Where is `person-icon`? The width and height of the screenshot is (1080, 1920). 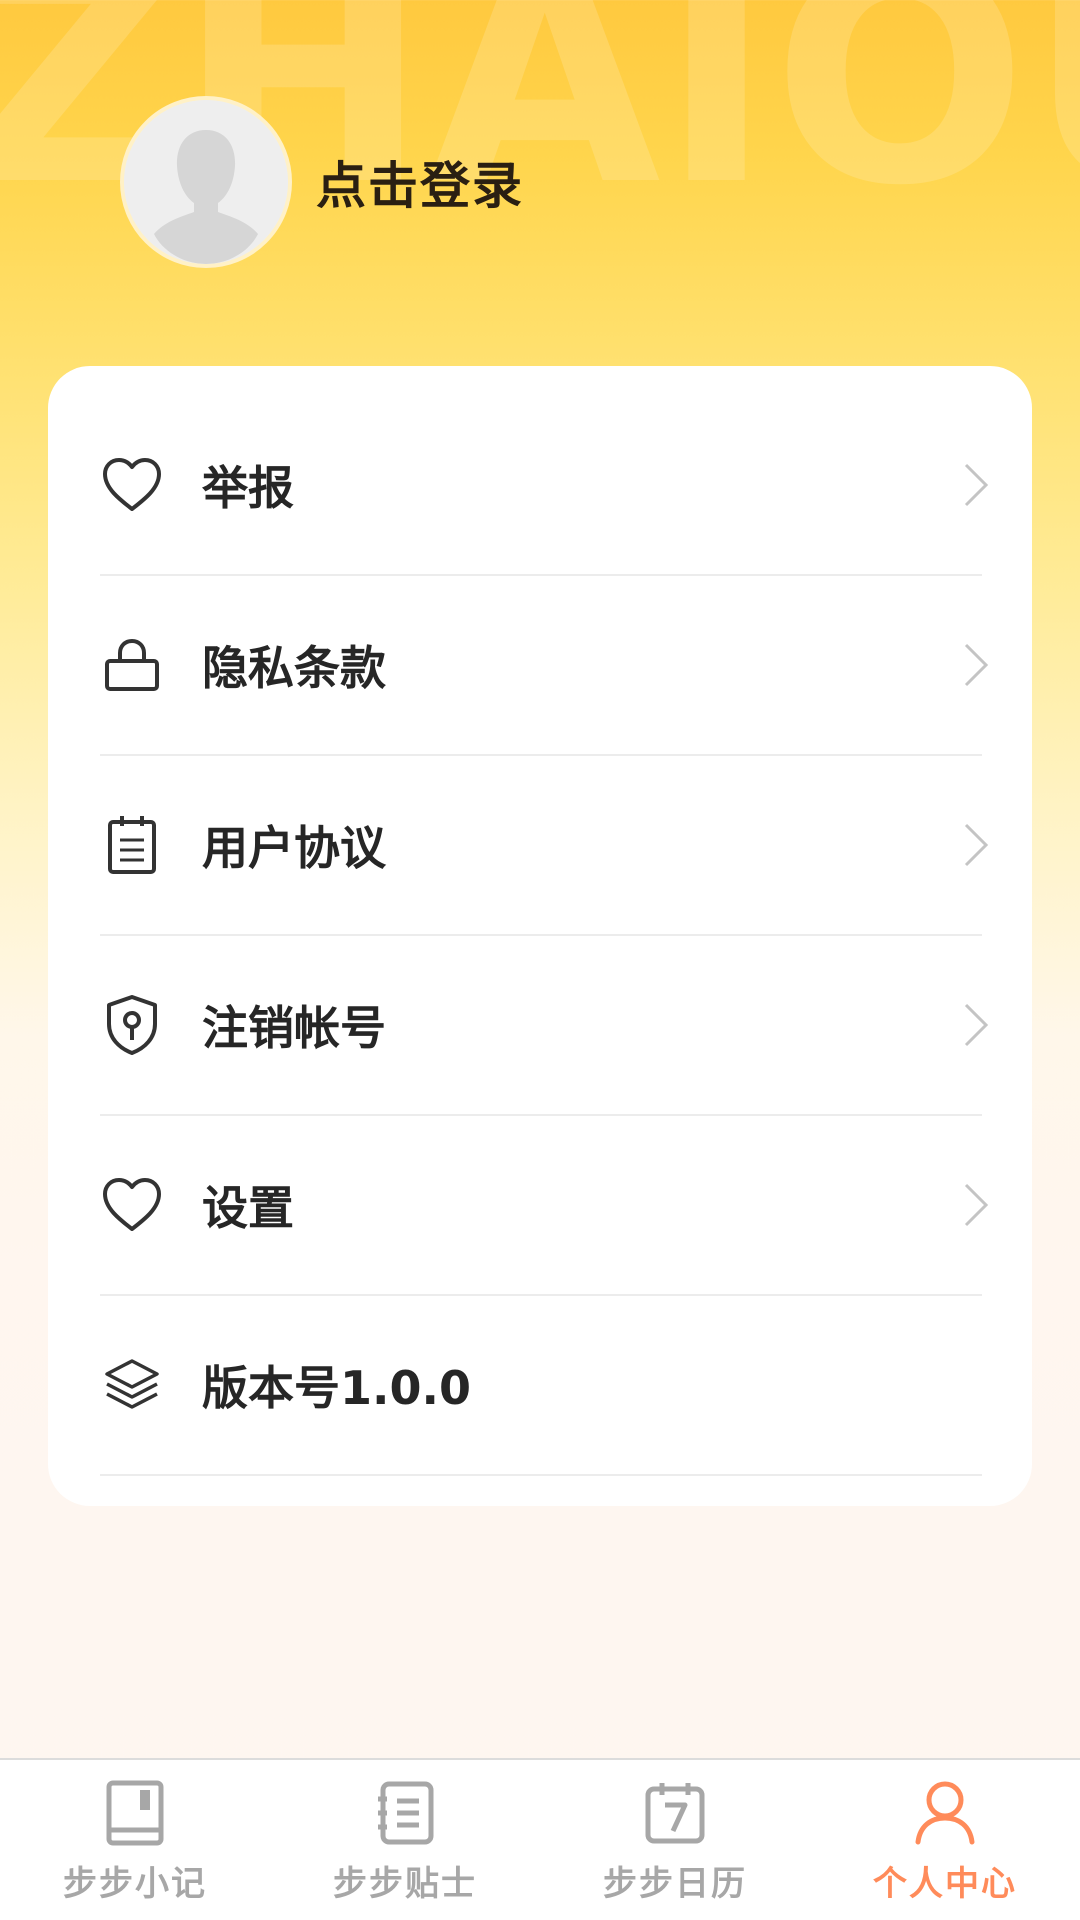 person-icon is located at coordinates (945, 1813).